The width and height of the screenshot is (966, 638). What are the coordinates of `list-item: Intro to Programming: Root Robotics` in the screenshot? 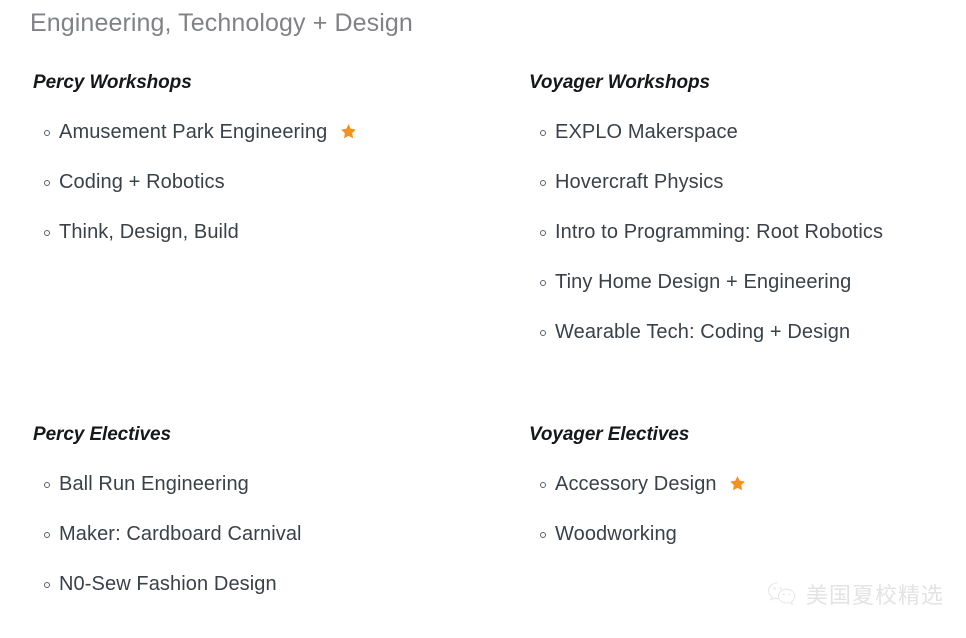 It's located at (747, 244).